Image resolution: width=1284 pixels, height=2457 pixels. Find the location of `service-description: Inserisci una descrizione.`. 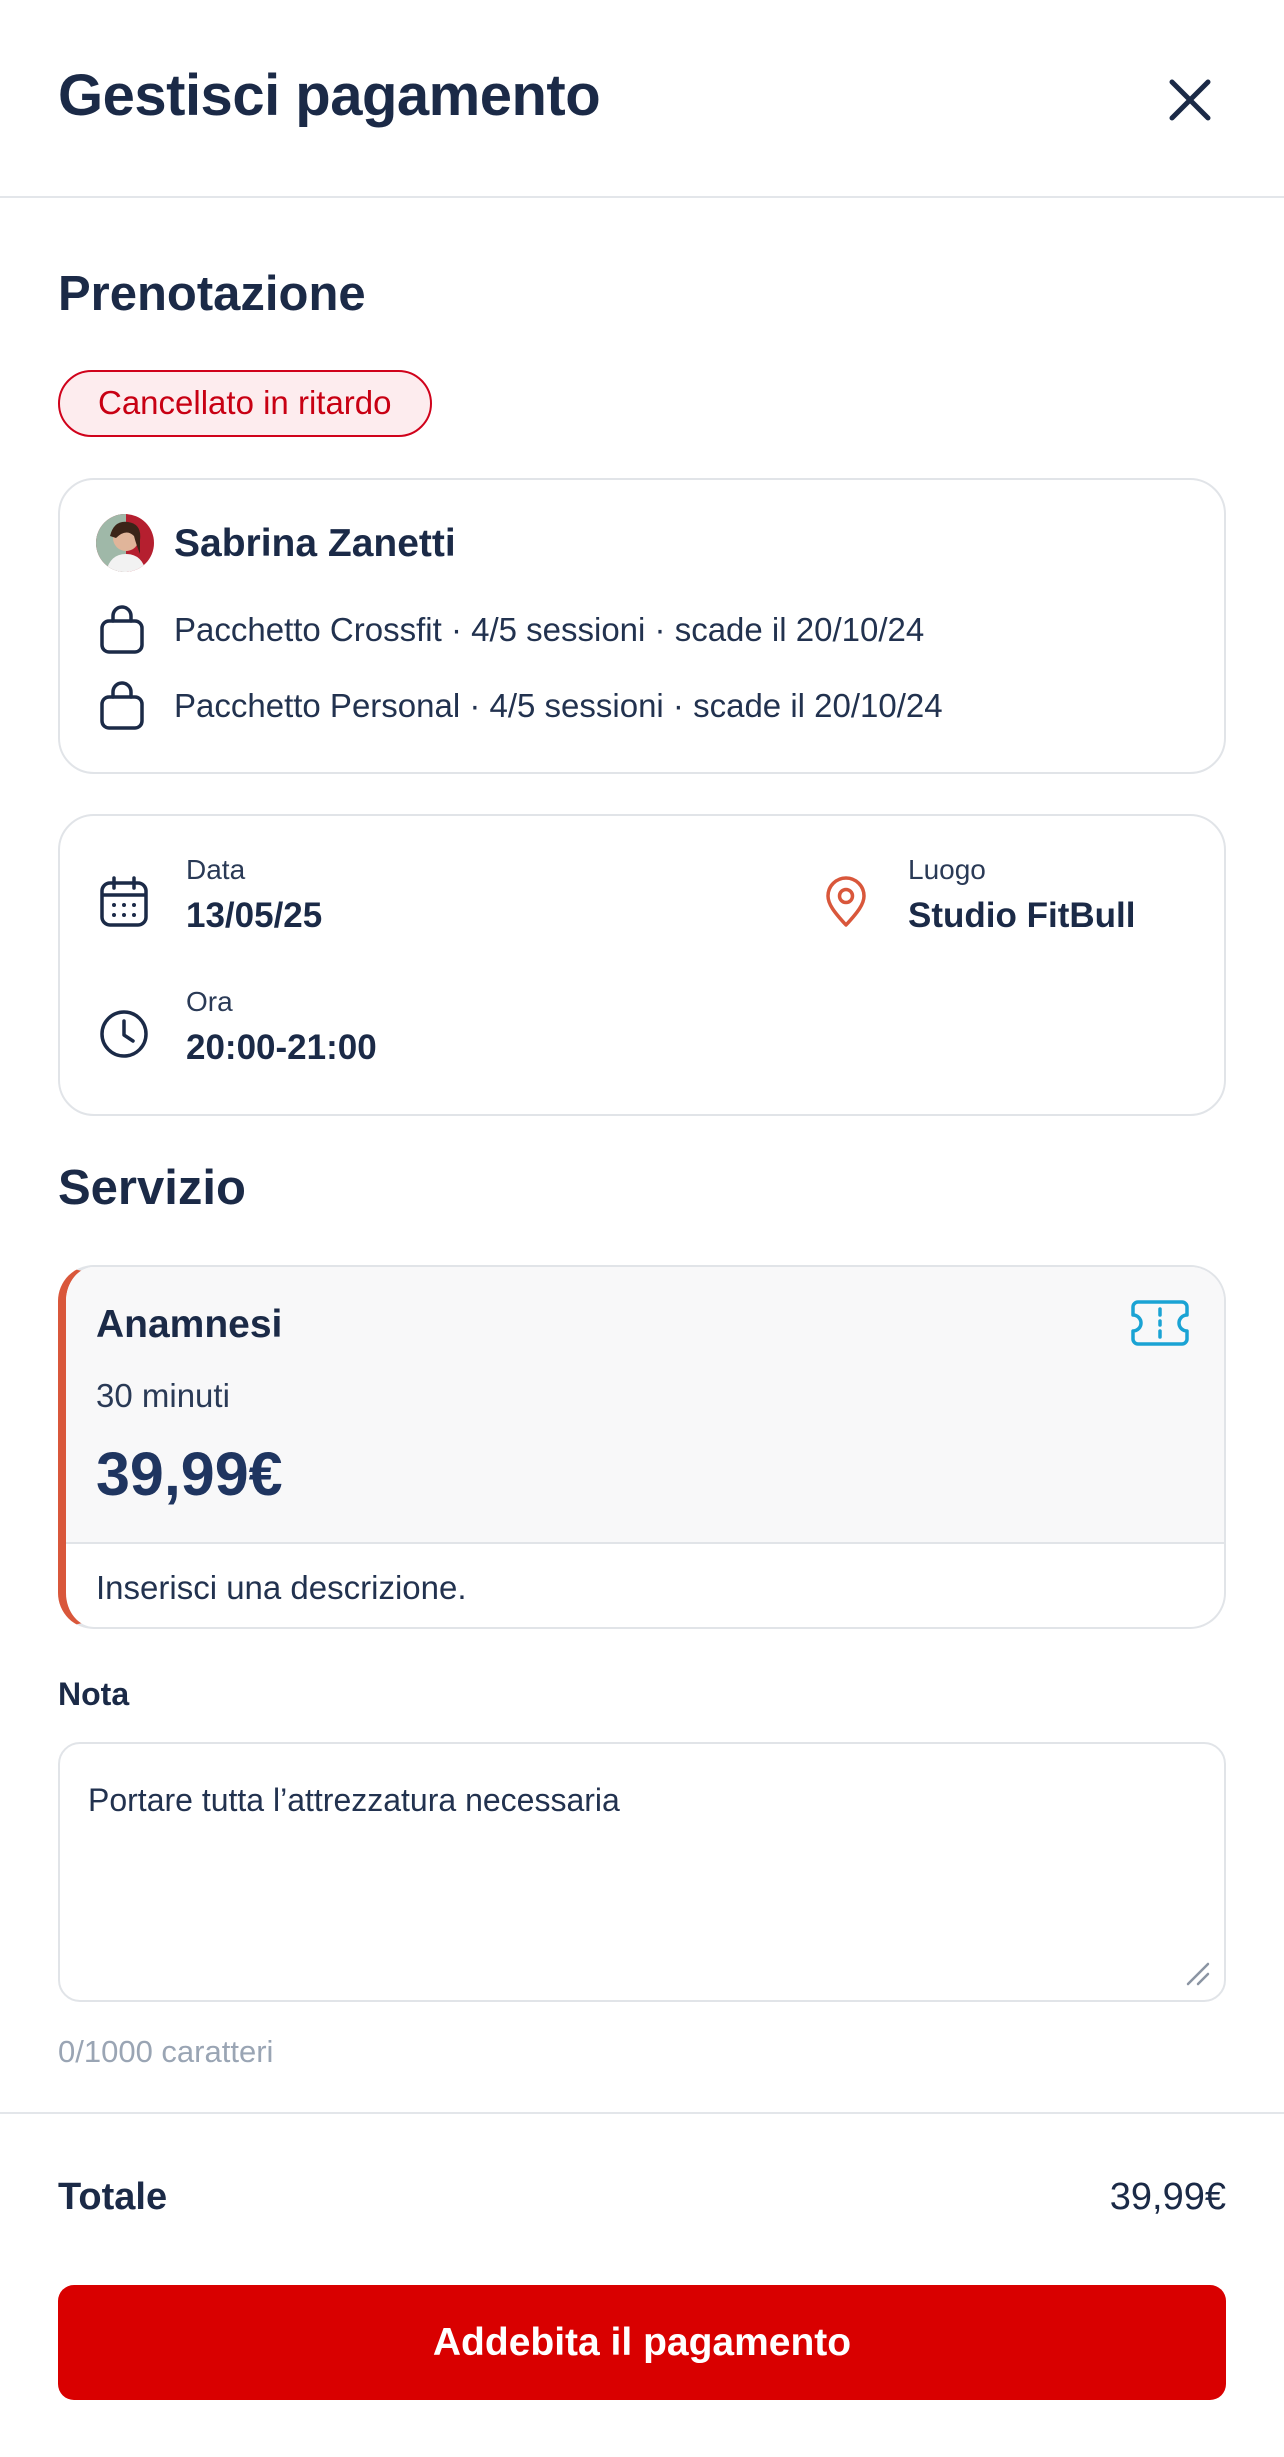

service-description: Inserisci una descrizione. is located at coordinates (281, 1588).